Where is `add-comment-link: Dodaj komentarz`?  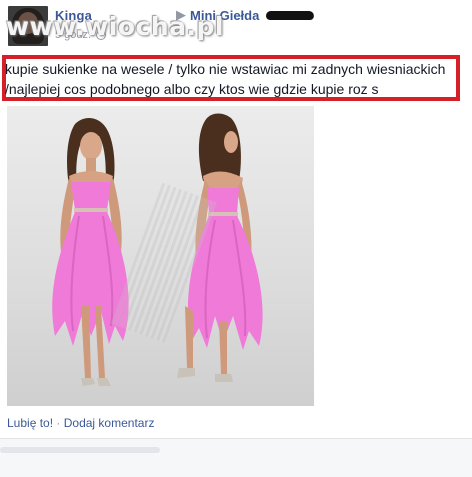 add-comment-link: Dodaj komentarz is located at coordinates (109, 423).